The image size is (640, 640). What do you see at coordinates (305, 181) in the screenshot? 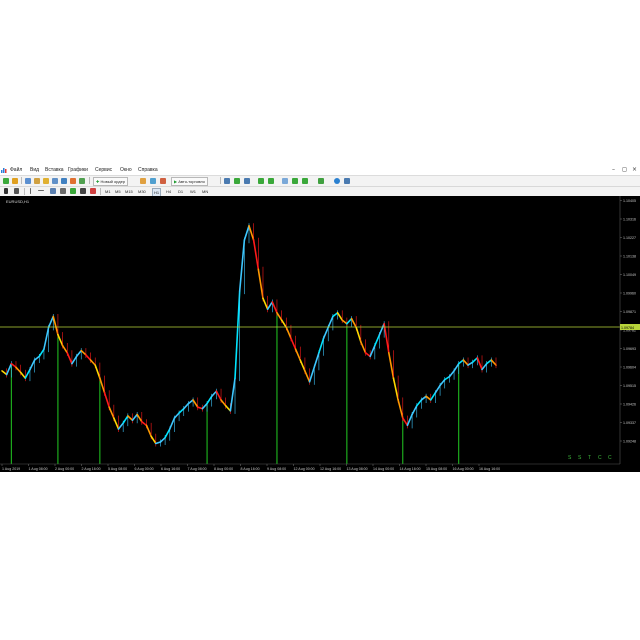
I see `chart-shift-icon` at bounding box center [305, 181].